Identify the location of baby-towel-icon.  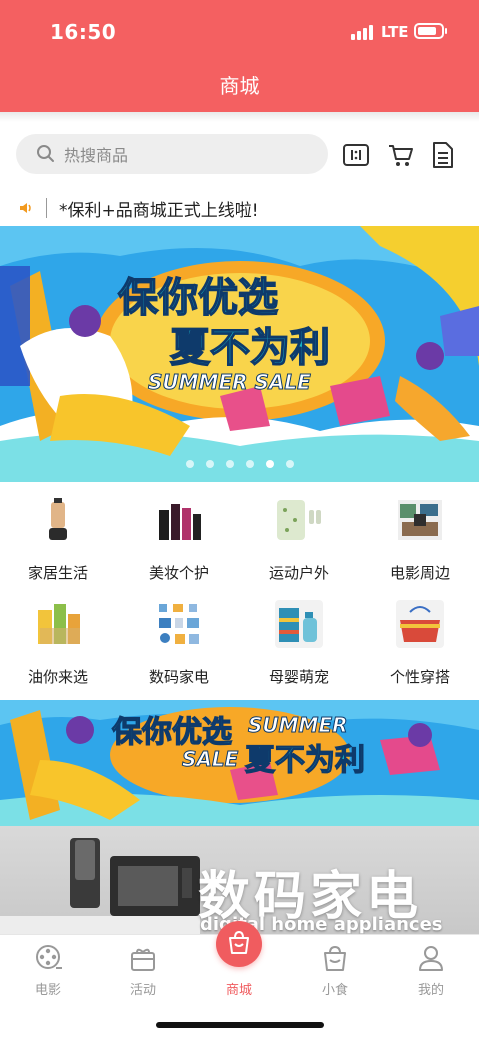
(299, 624).